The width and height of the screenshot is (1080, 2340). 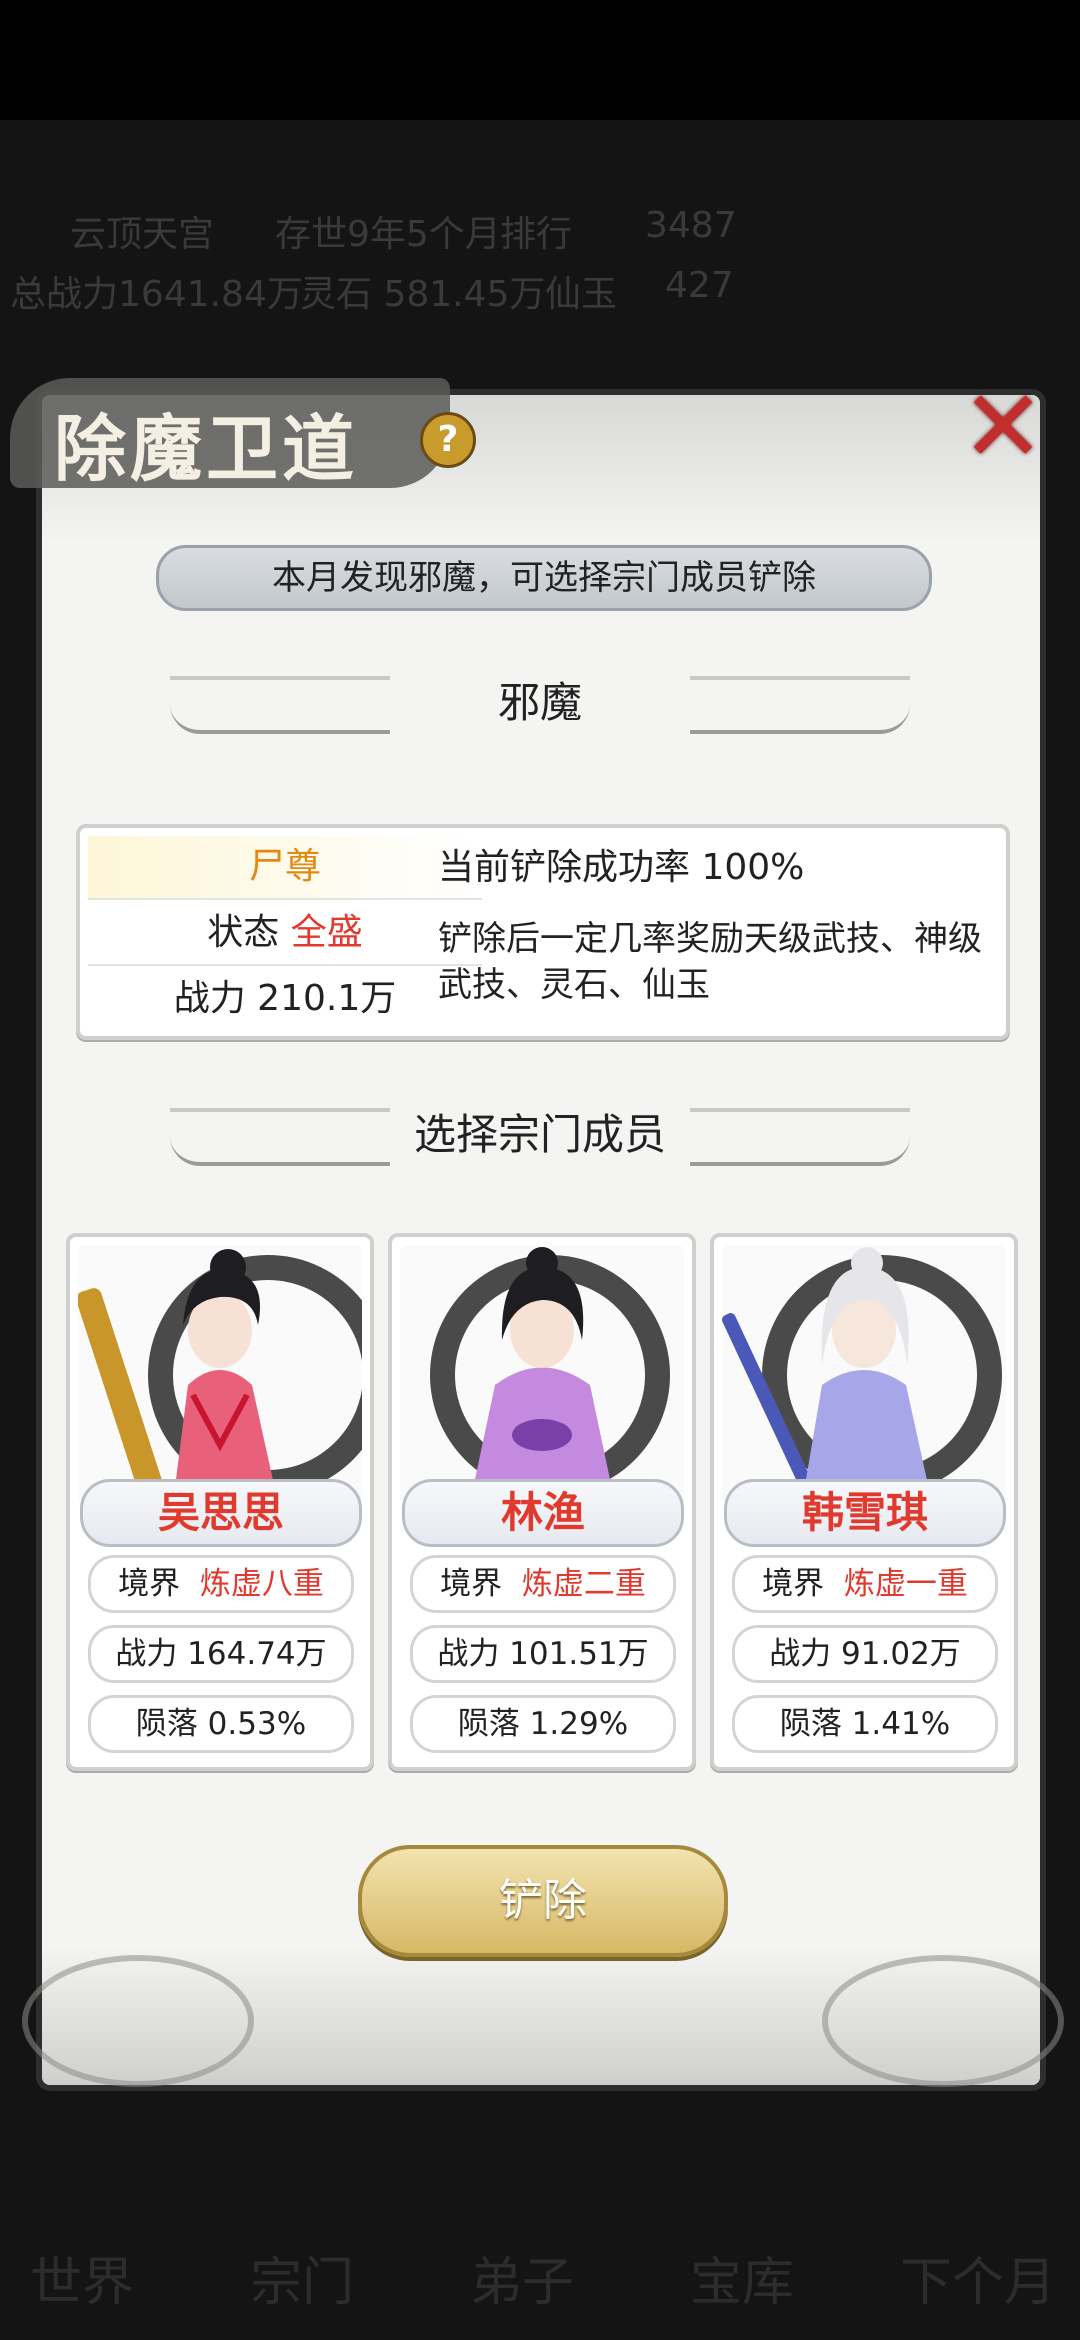 What do you see at coordinates (583, 1584) in the screenshot?
I see `realm-value: 炼虚二重` at bounding box center [583, 1584].